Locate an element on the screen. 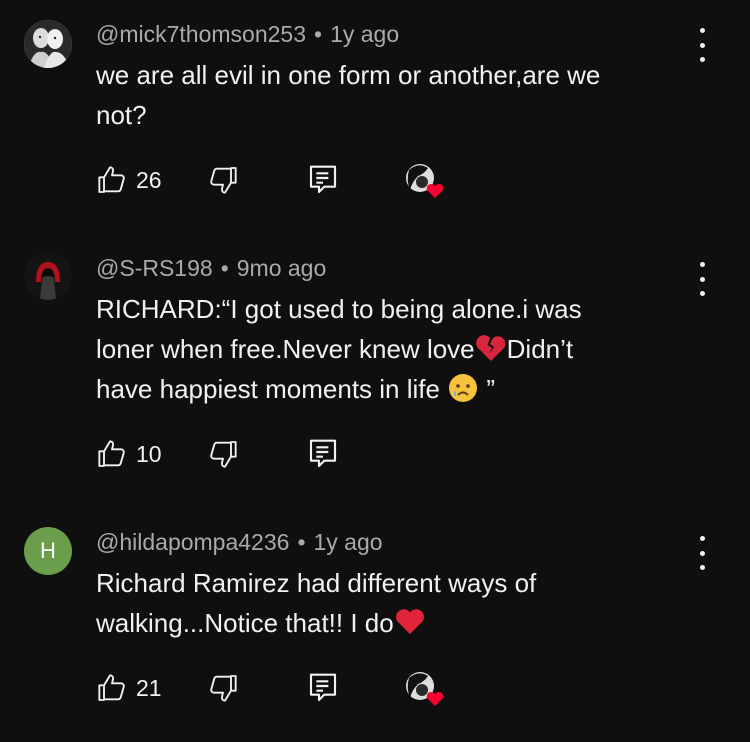 The image size is (750, 742). comment-text-line: have happiest moments in life ” is located at coordinates (381, 389).